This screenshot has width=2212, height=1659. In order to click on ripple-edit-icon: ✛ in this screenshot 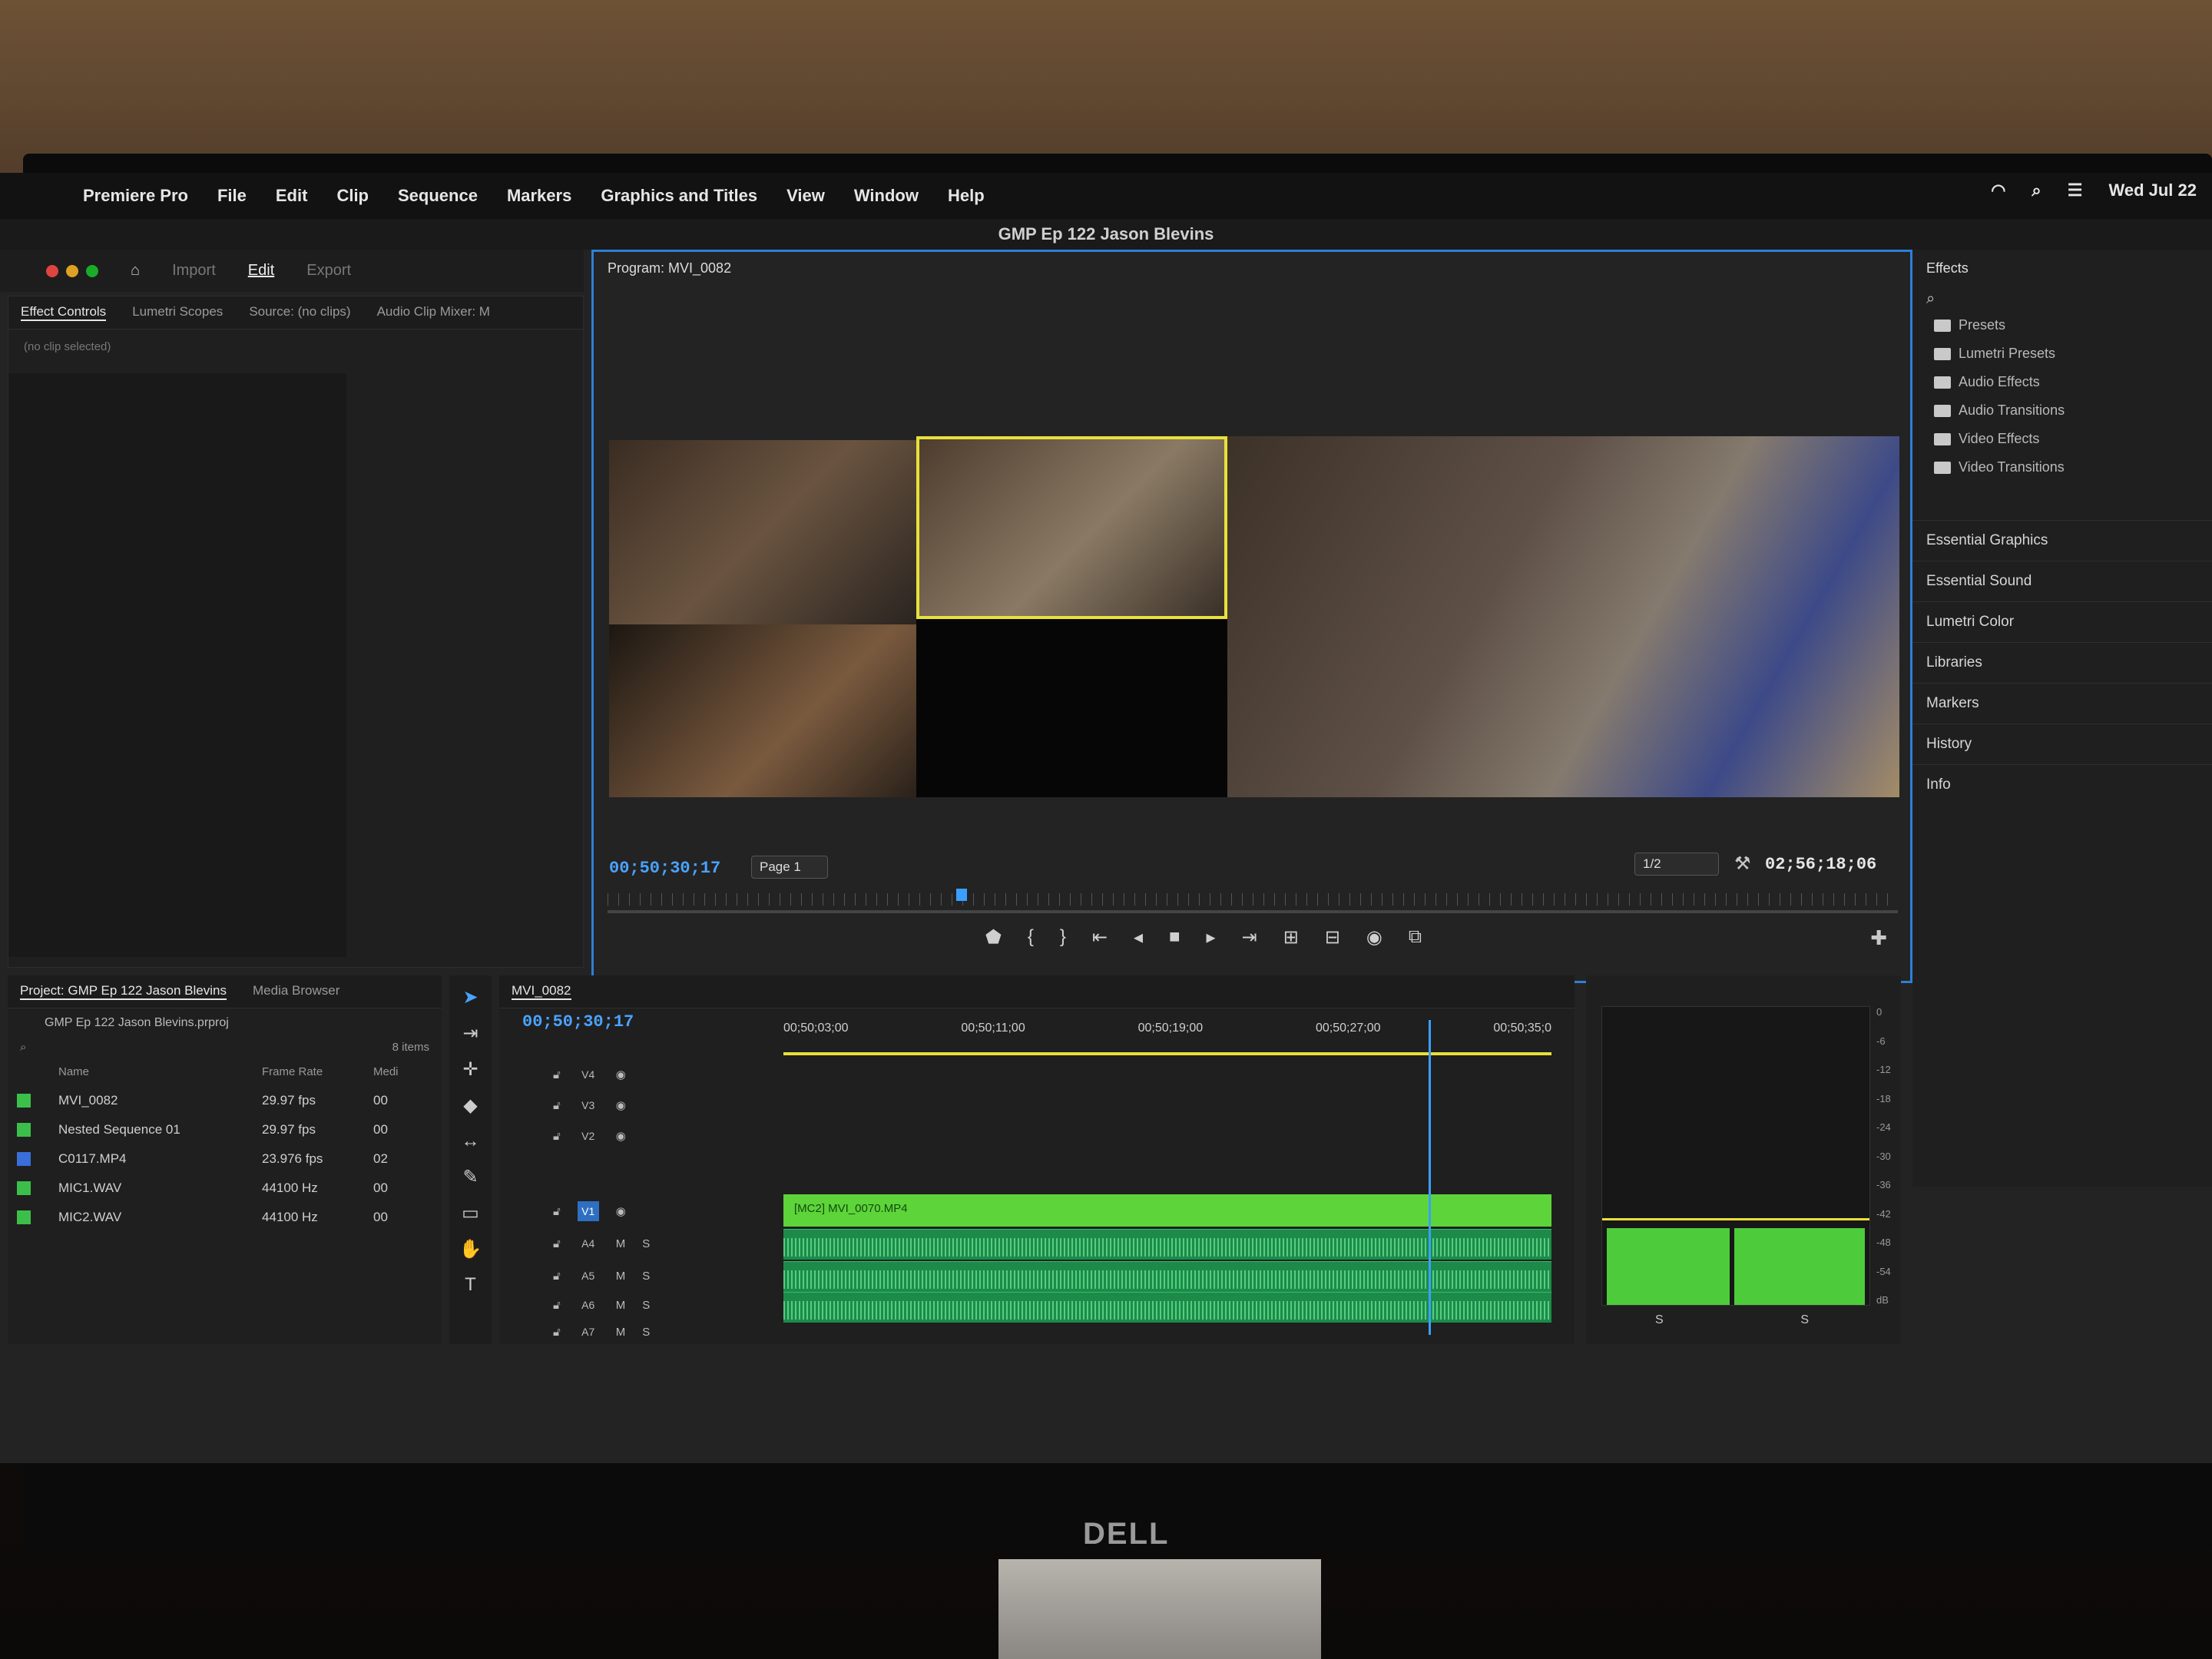, I will do `click(470, 1069)`.